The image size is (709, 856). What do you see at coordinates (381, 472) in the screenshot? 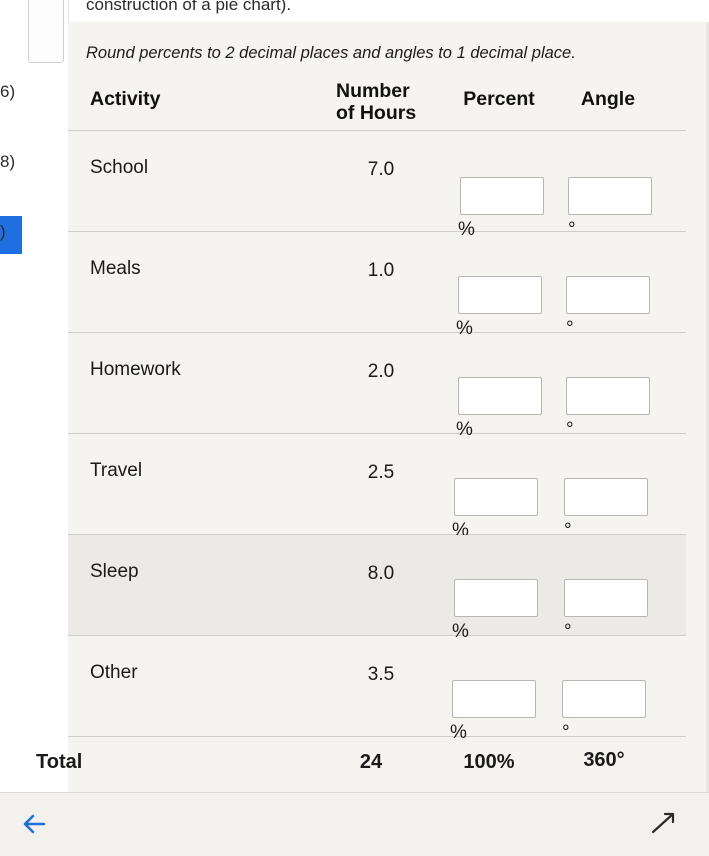
I see `cell-hours: 2.5` at bounding box center [381, 472].